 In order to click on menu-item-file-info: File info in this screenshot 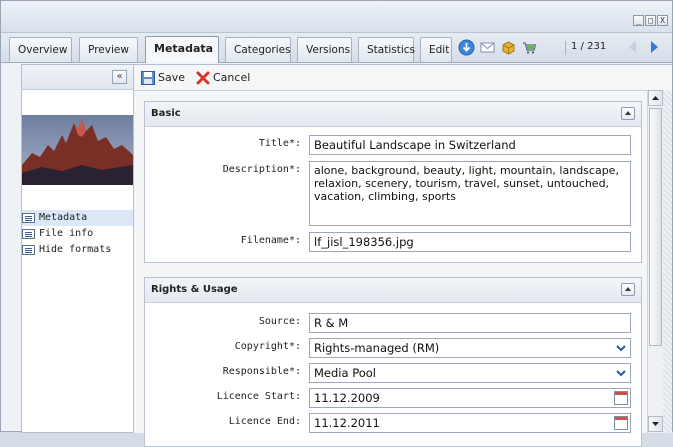, I will do `click(77, 234)`.